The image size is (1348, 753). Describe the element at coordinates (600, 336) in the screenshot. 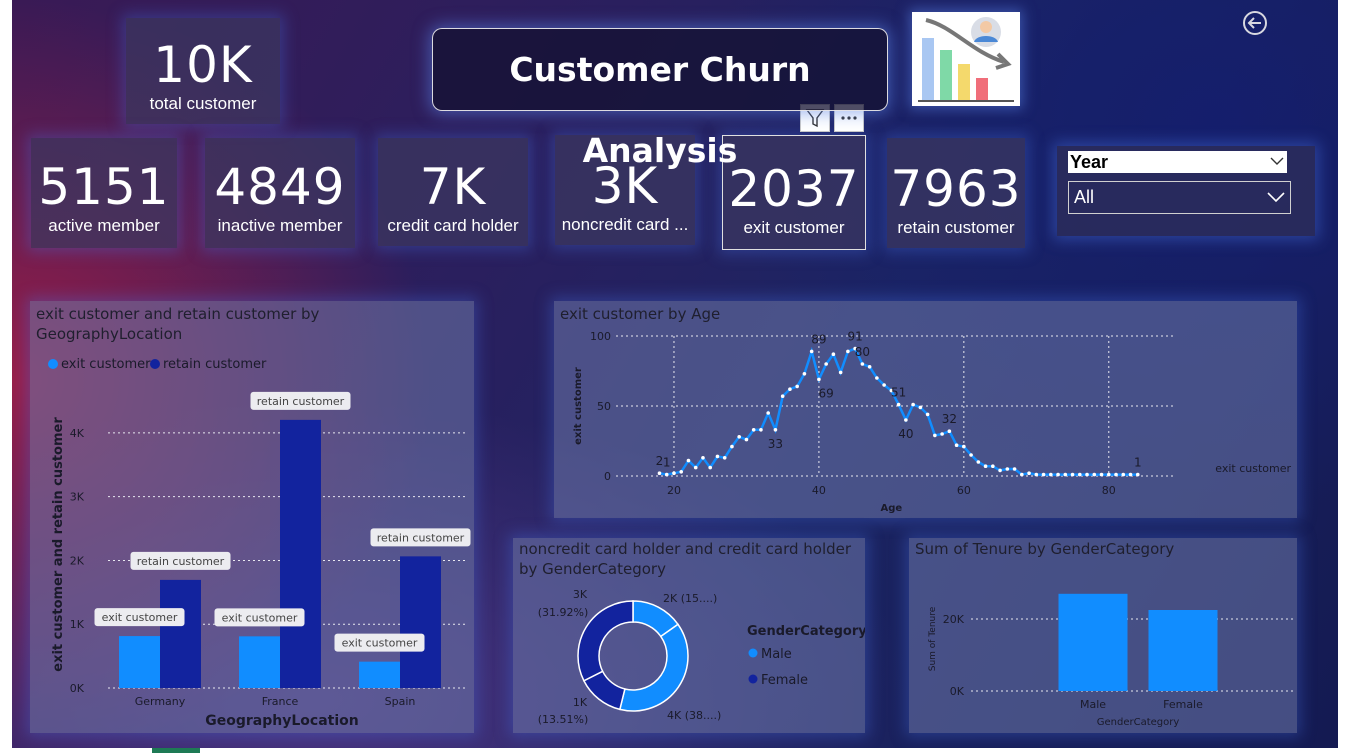

I see `y-tick-label: 100` at that location.